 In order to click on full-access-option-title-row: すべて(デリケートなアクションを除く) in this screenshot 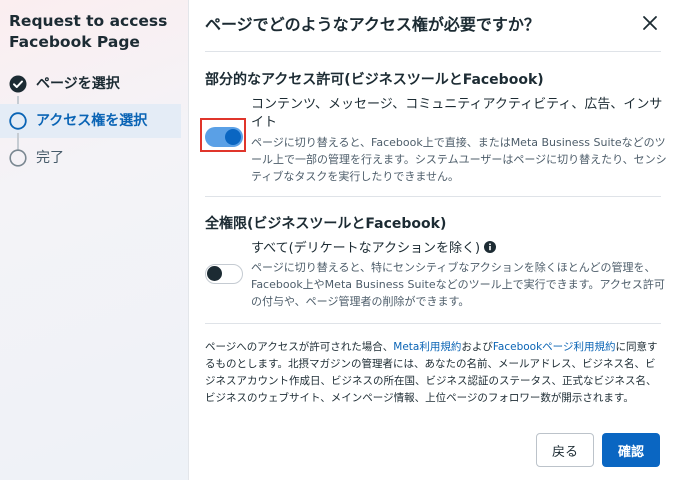, I will do `click(460, 249)`.